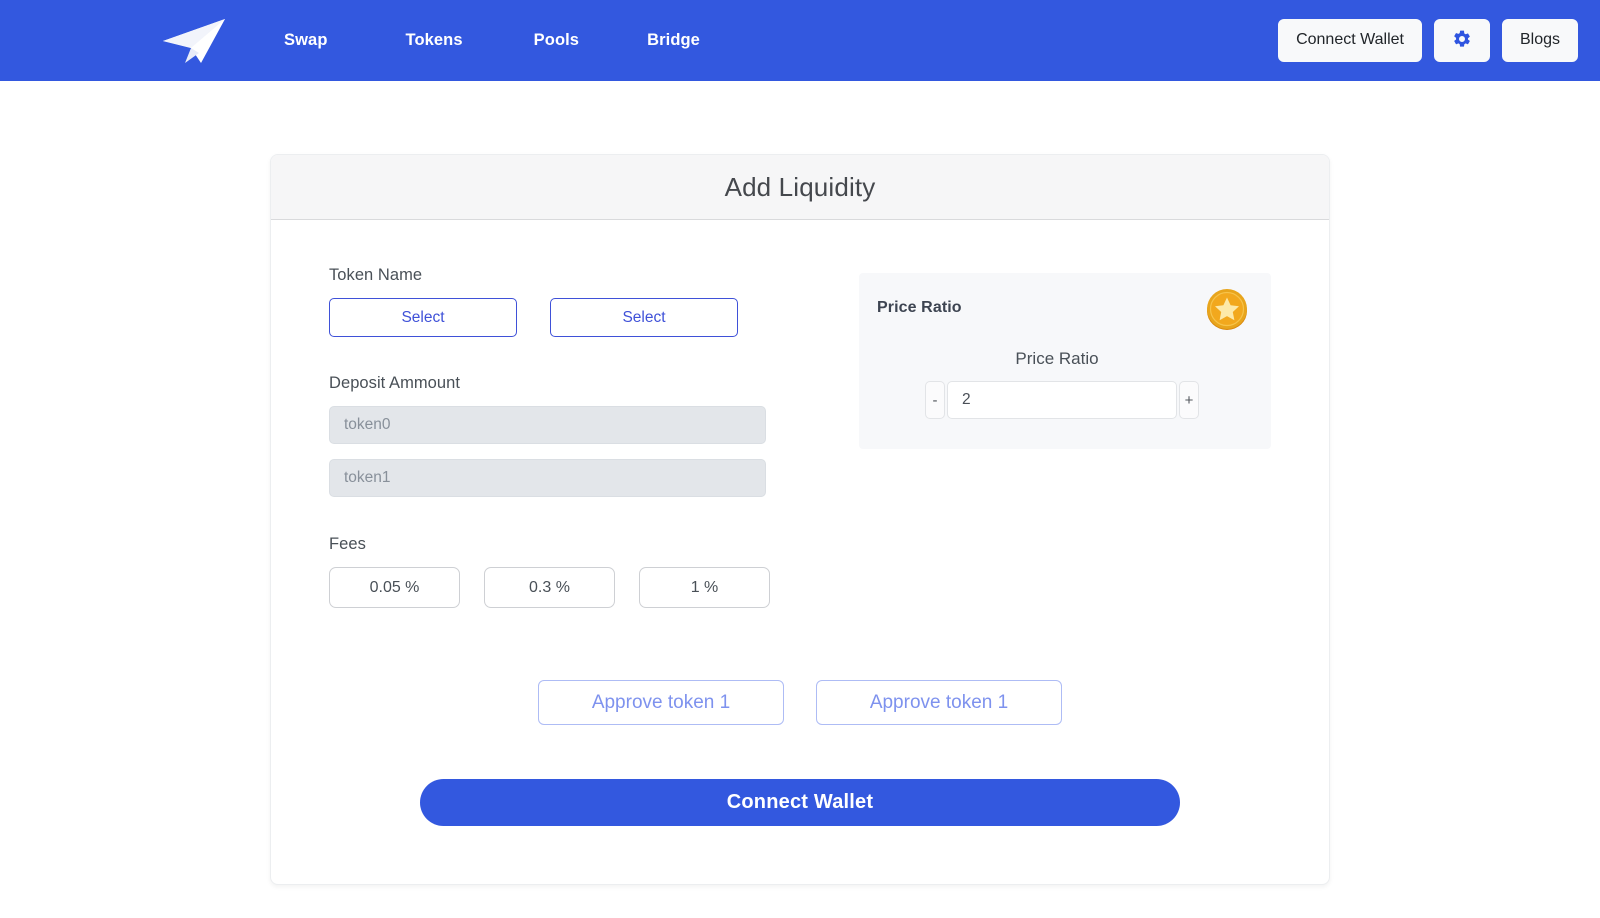 This screenshot has width=1600, height=918. What do you see at coordinates (423, 317) in the screenshot?
I see `token0-select-button: Select` at bounding box center [423, 317].